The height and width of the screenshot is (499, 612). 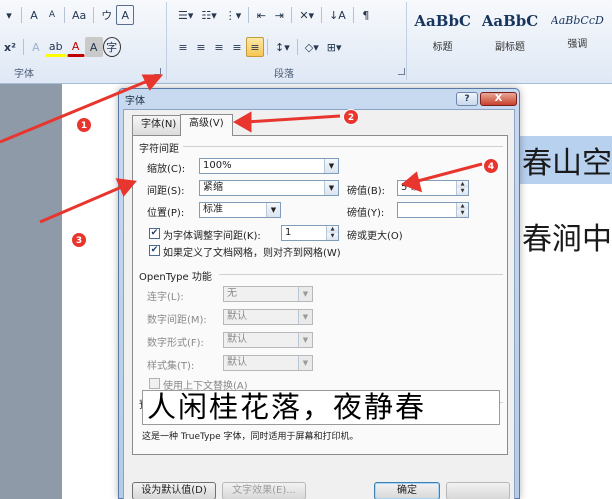 What do you see at coordinates (213, 209) in the screenshot?
I see `position-value: 标准` at bounding box center [213, 209].